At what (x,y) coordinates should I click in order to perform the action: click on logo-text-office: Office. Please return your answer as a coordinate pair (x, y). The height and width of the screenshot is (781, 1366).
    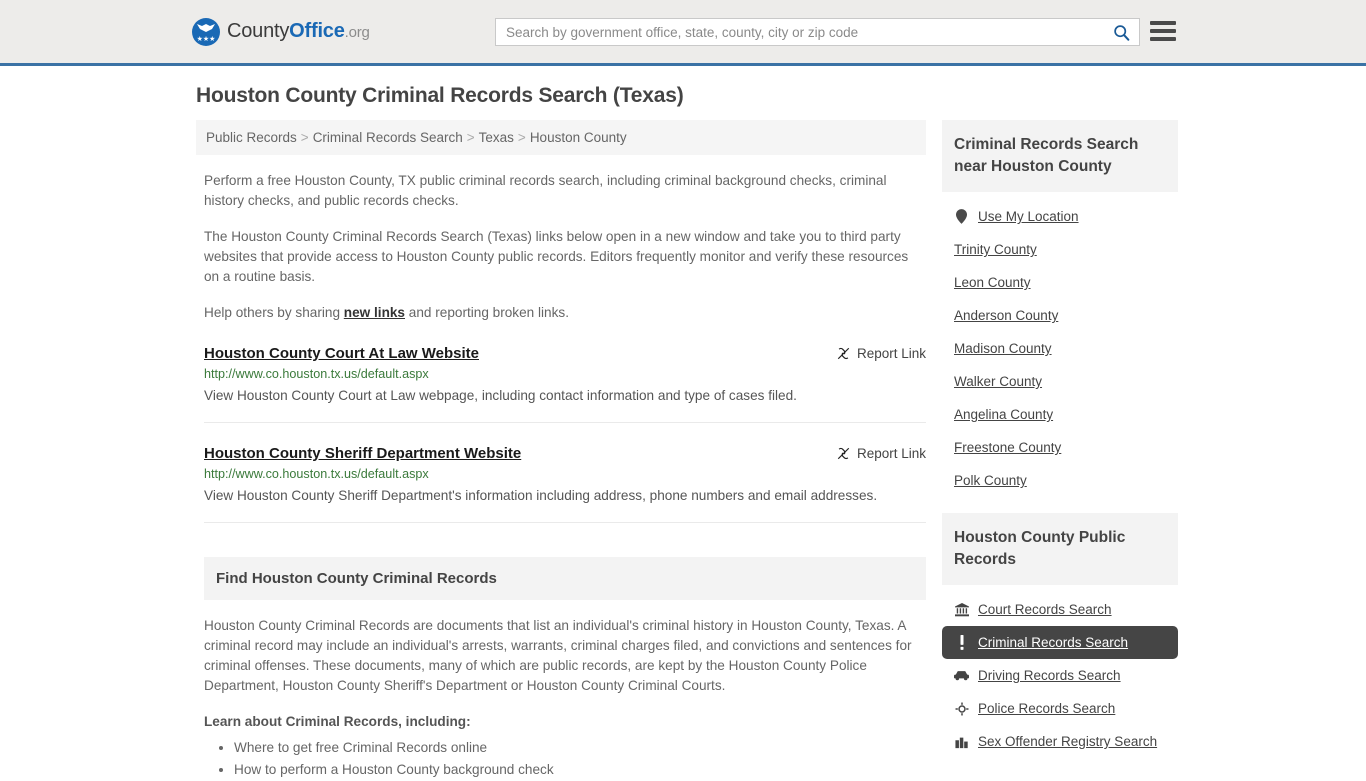
    Looking at the image, I should click on (317, 31).